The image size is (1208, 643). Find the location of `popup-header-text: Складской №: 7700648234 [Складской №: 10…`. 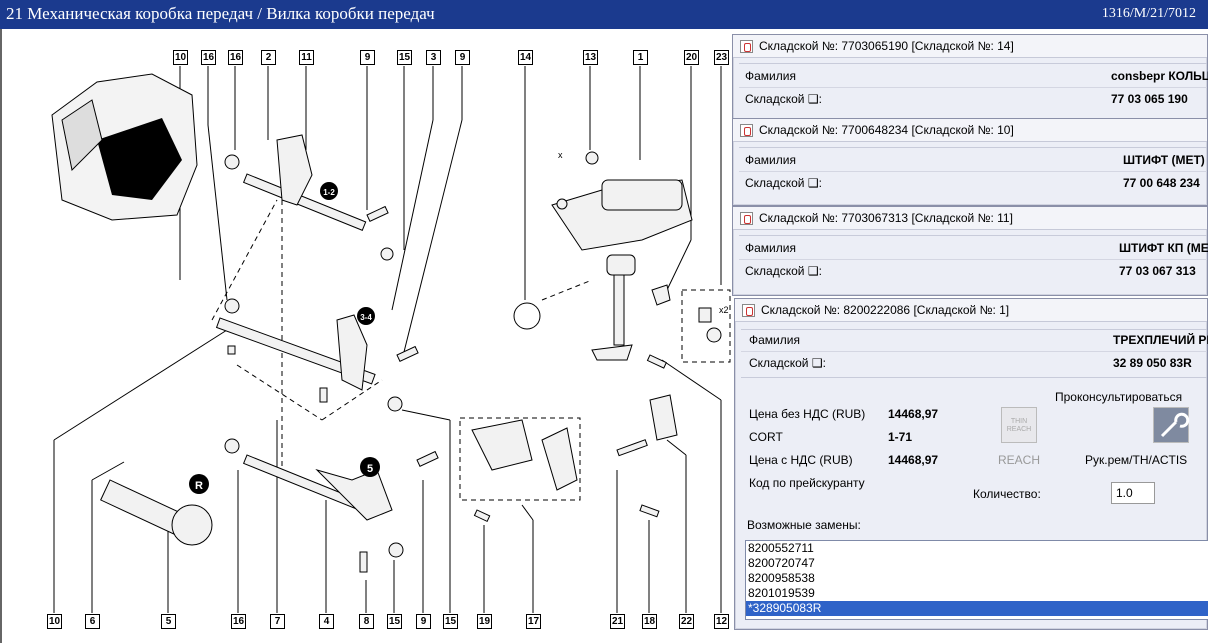

popup-header-text: Складской №: 7700648234 [Складской №: 10… is located at coordinates (886, 130).